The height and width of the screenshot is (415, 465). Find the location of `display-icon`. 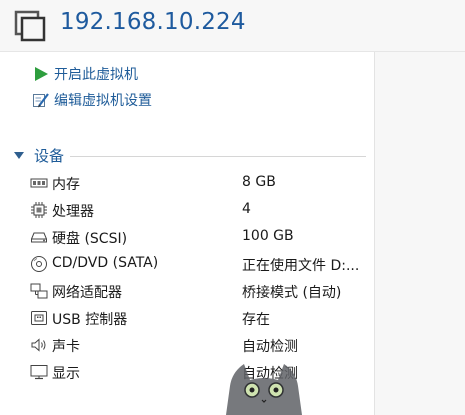

display-icon is located at coordinates (39, 372).